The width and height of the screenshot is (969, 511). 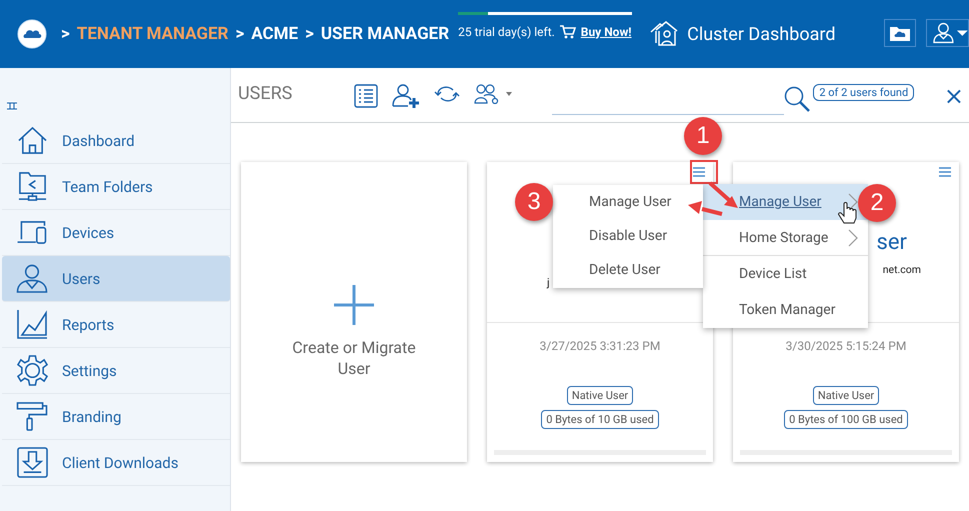 I want to click on sidebar-item: Dashboard, so click(x=116, y=141).